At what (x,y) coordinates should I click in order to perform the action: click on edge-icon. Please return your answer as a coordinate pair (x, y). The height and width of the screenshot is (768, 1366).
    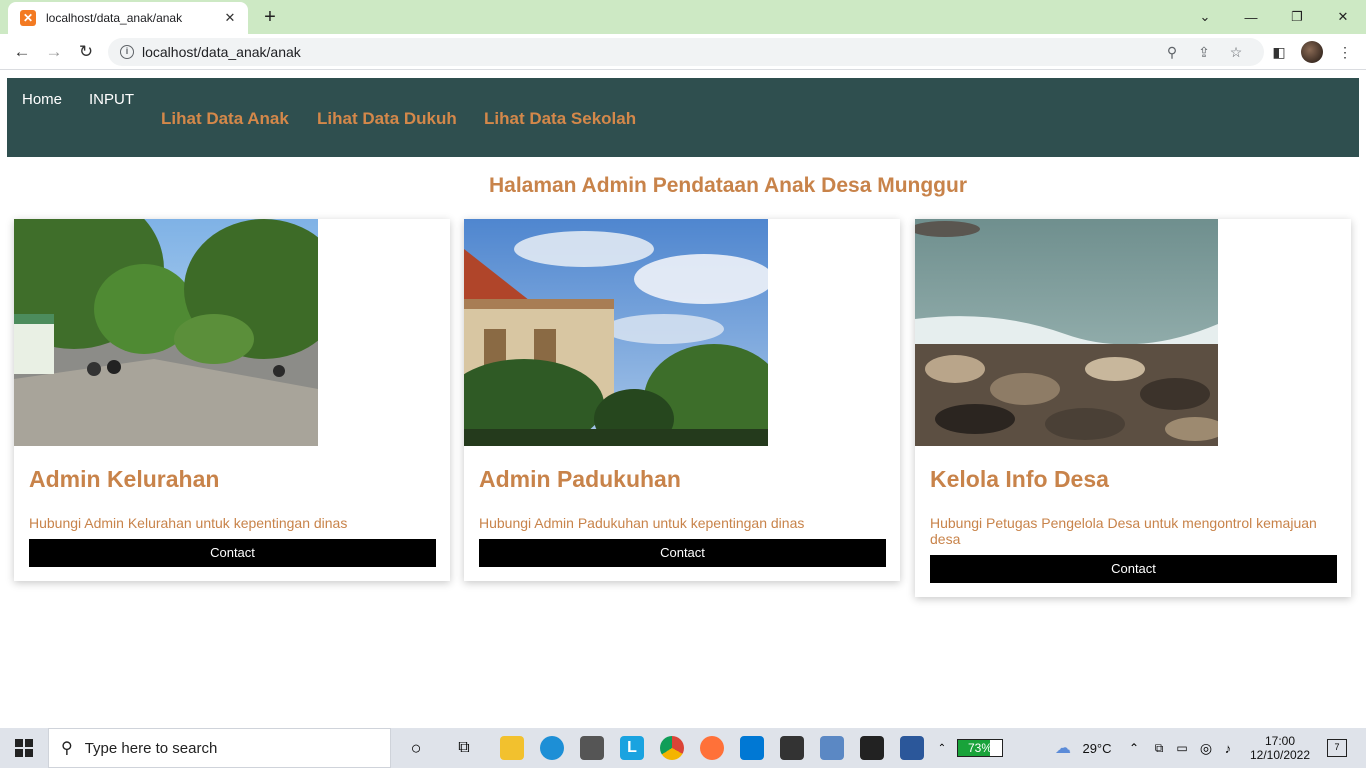
    Looking at the image, I should click on (552, 748).